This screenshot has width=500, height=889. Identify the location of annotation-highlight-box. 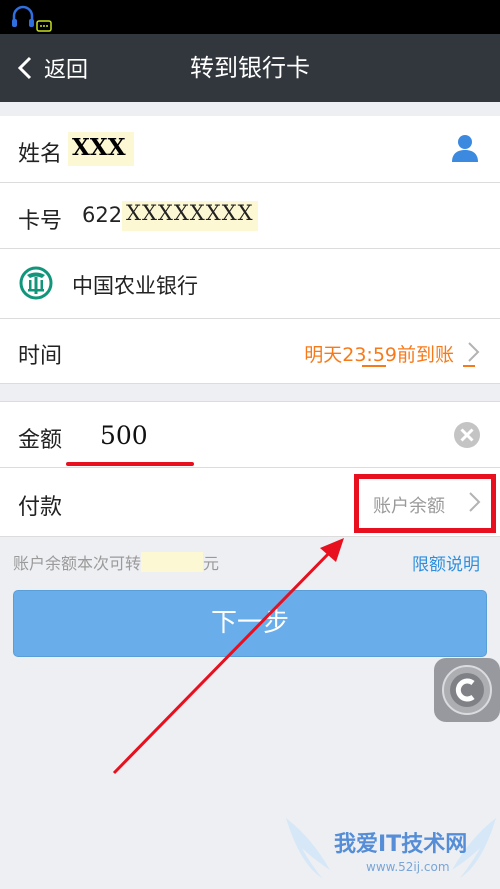
(425, 503).